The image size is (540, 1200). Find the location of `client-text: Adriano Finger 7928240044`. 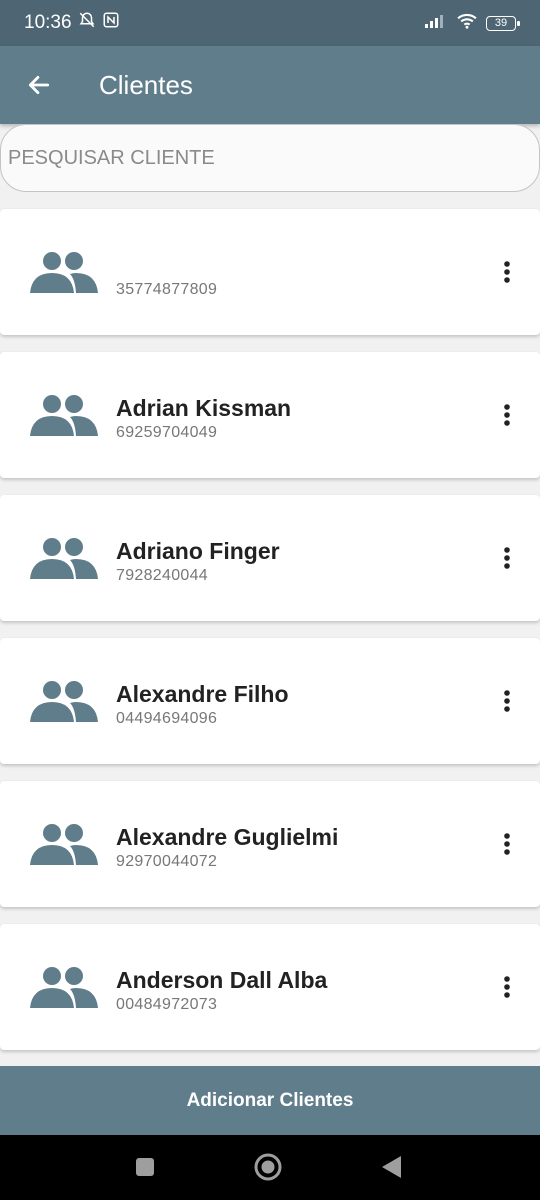

client-text: Adriano Finger 7928240044 is located at coordinates (198, 561).